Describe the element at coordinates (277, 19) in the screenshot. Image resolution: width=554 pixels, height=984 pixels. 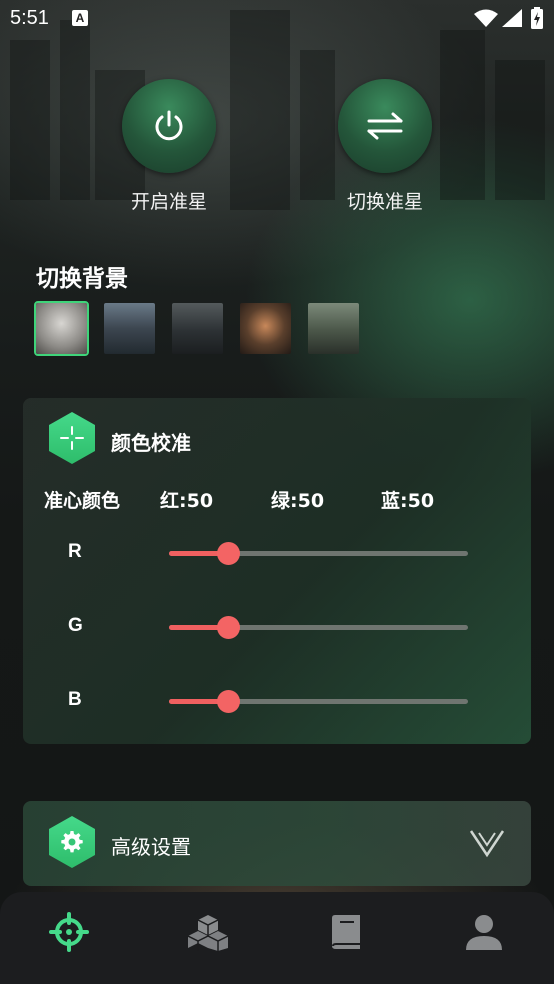
I see `status-bar: 5:51 A` at that location.